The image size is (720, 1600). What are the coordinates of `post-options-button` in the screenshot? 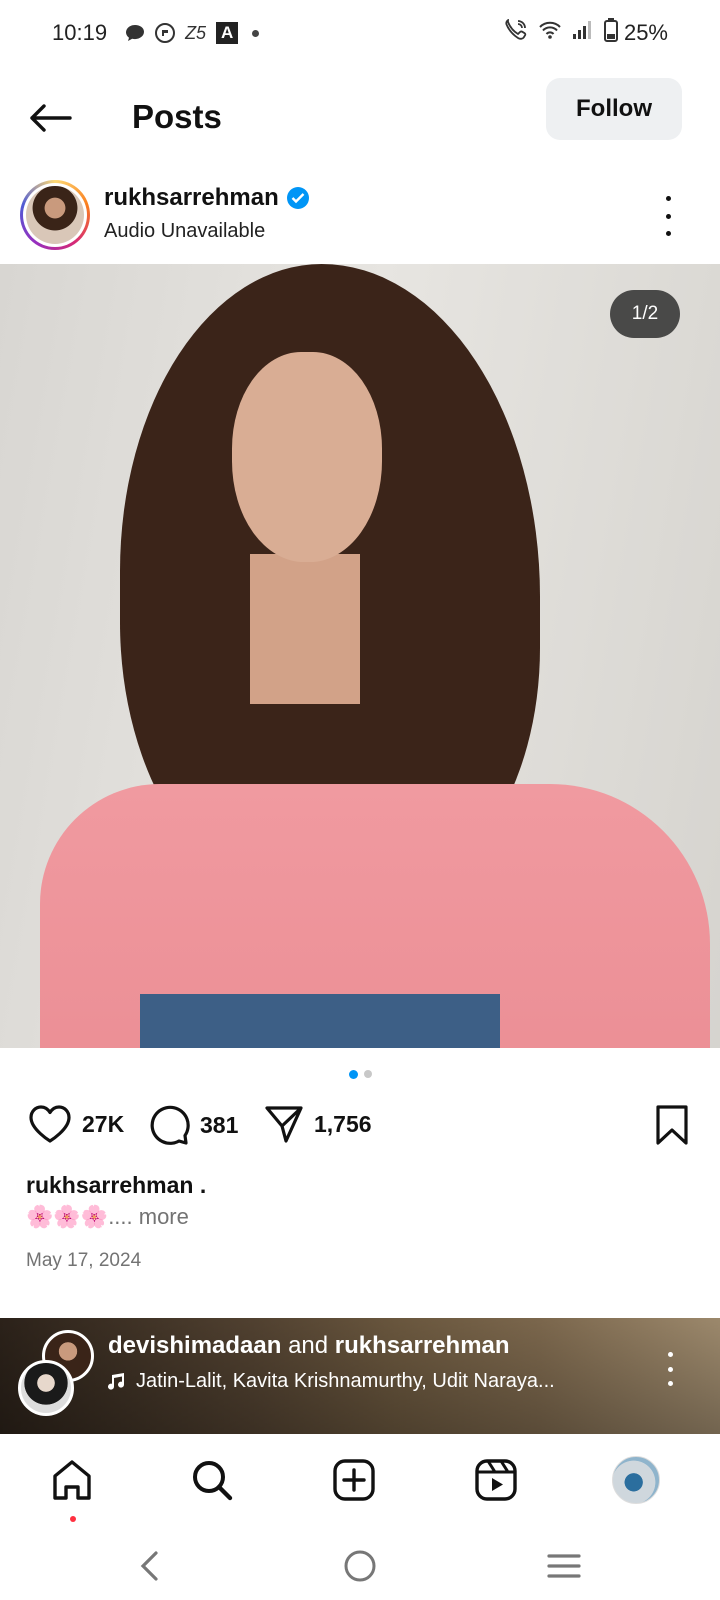 It's located at (668, 216).